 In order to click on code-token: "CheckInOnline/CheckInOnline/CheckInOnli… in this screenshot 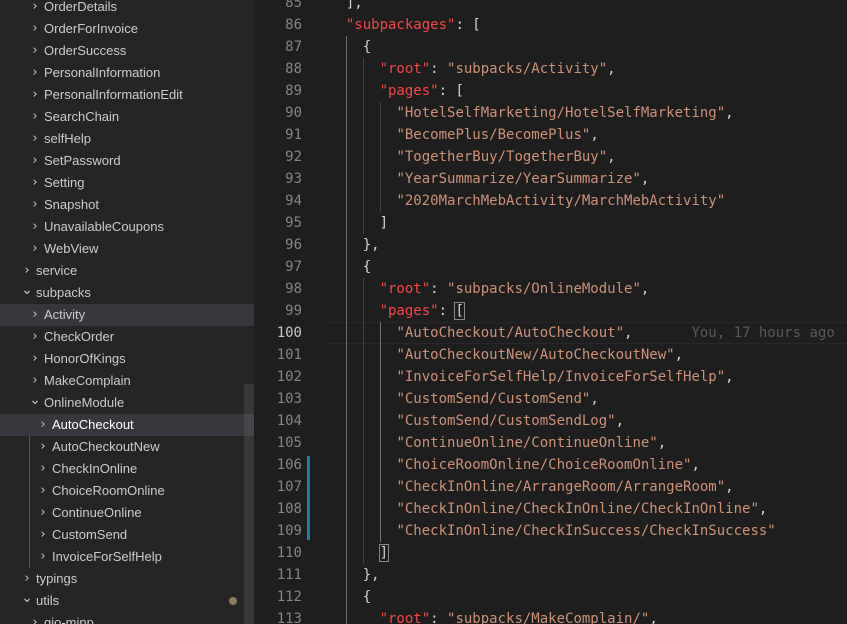, I will do `click(577, 509)`.